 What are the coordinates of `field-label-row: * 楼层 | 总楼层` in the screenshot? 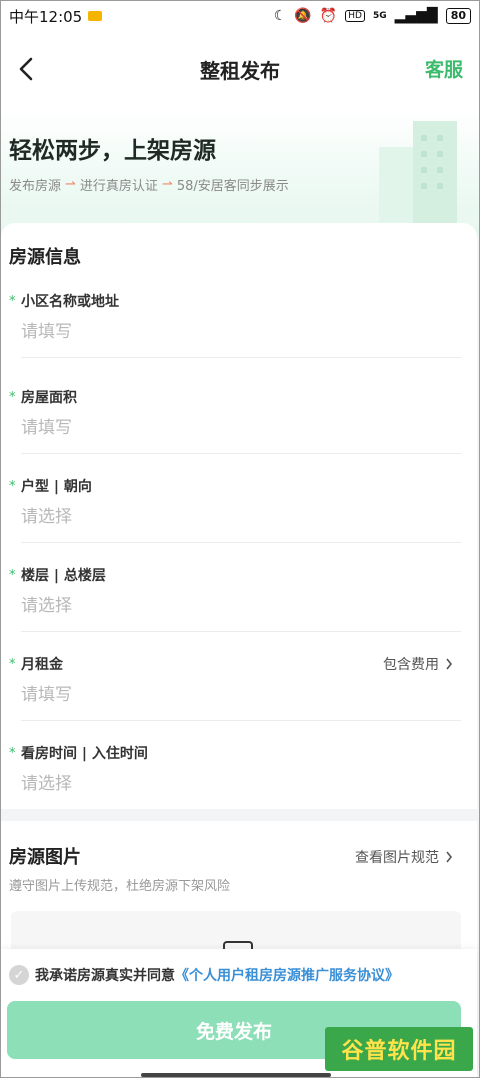 It's located at (57, 575).